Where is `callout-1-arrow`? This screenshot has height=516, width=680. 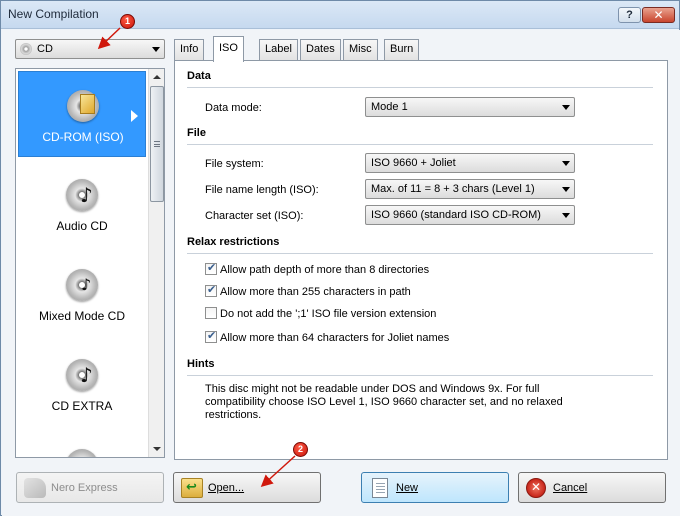
callout-1-arrow is located at coordinates (109, 38).